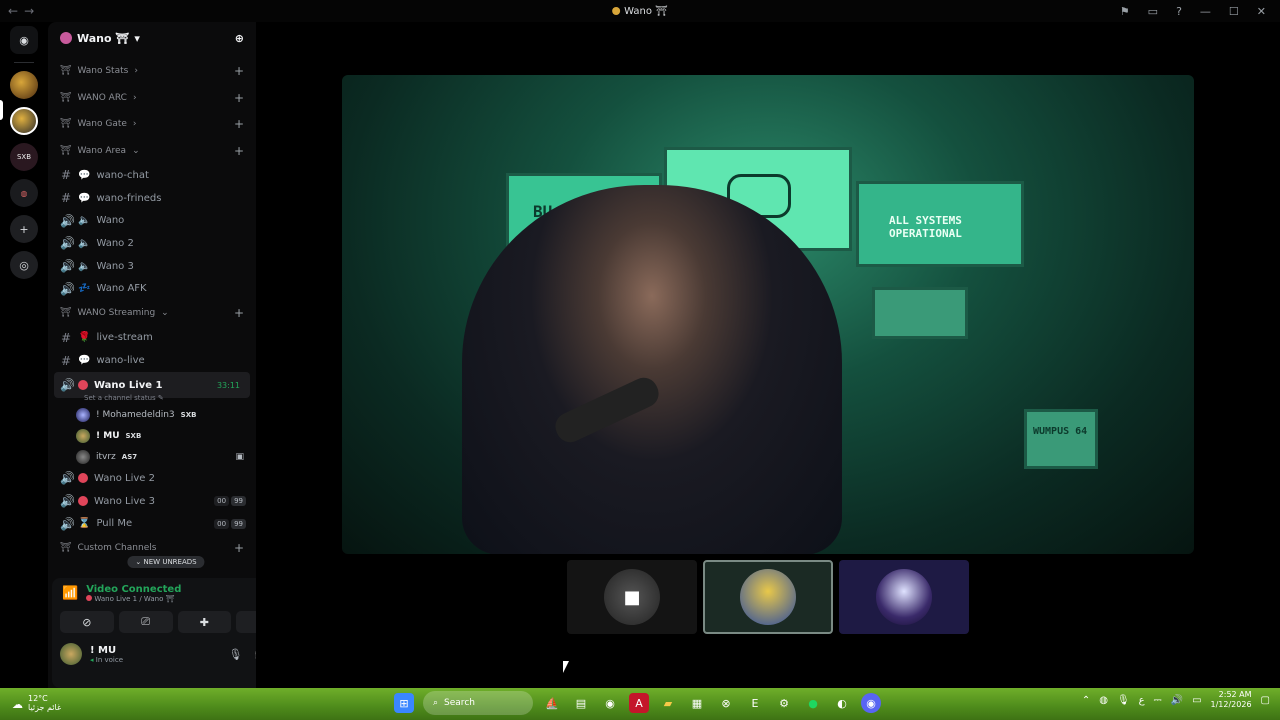  Describe the element at coordinates (1177, 700) in the screenshot. I see `volume-icon: 🔊` at that location.